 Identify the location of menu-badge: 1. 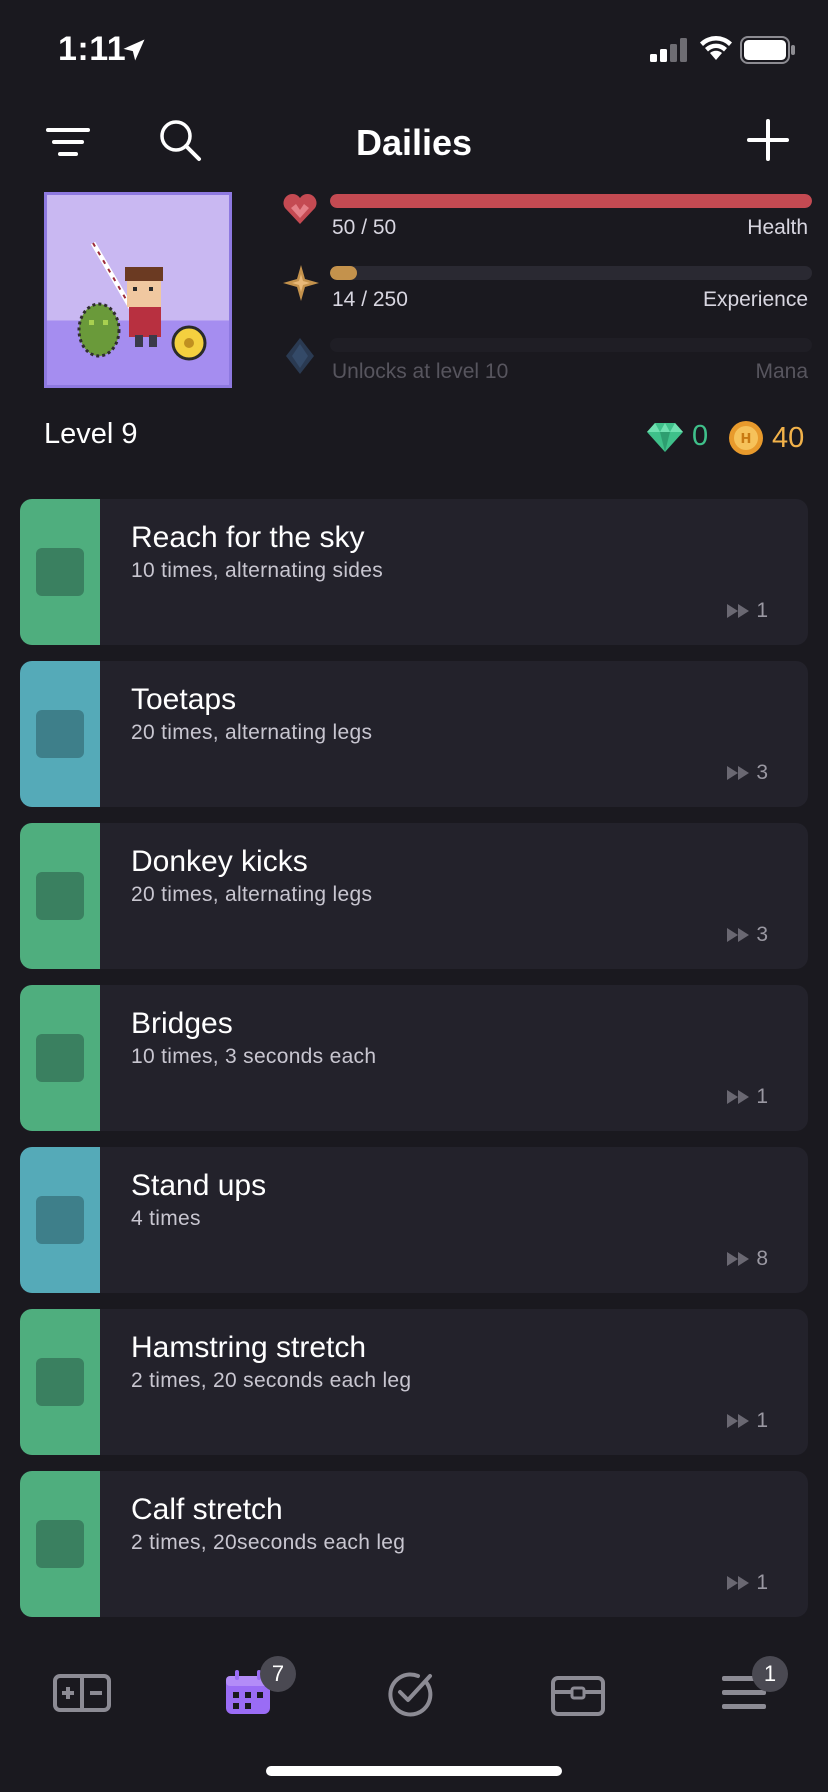
(770, 1674).